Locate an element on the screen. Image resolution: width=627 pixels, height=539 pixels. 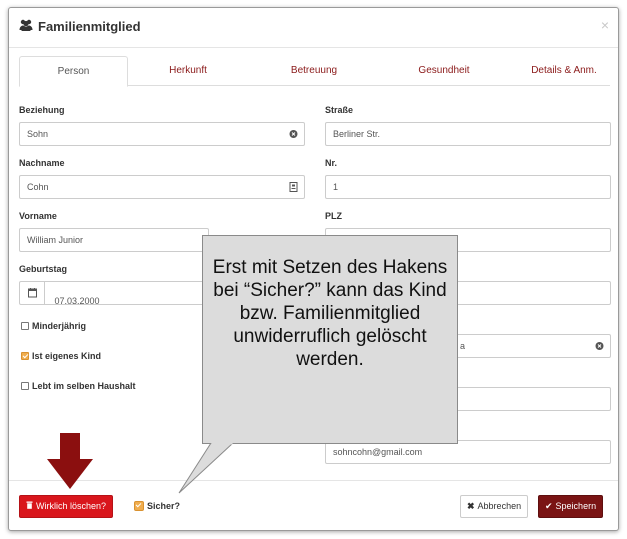
geburtstag-value: 07.03.2000 is located at coordinates (77, 301).